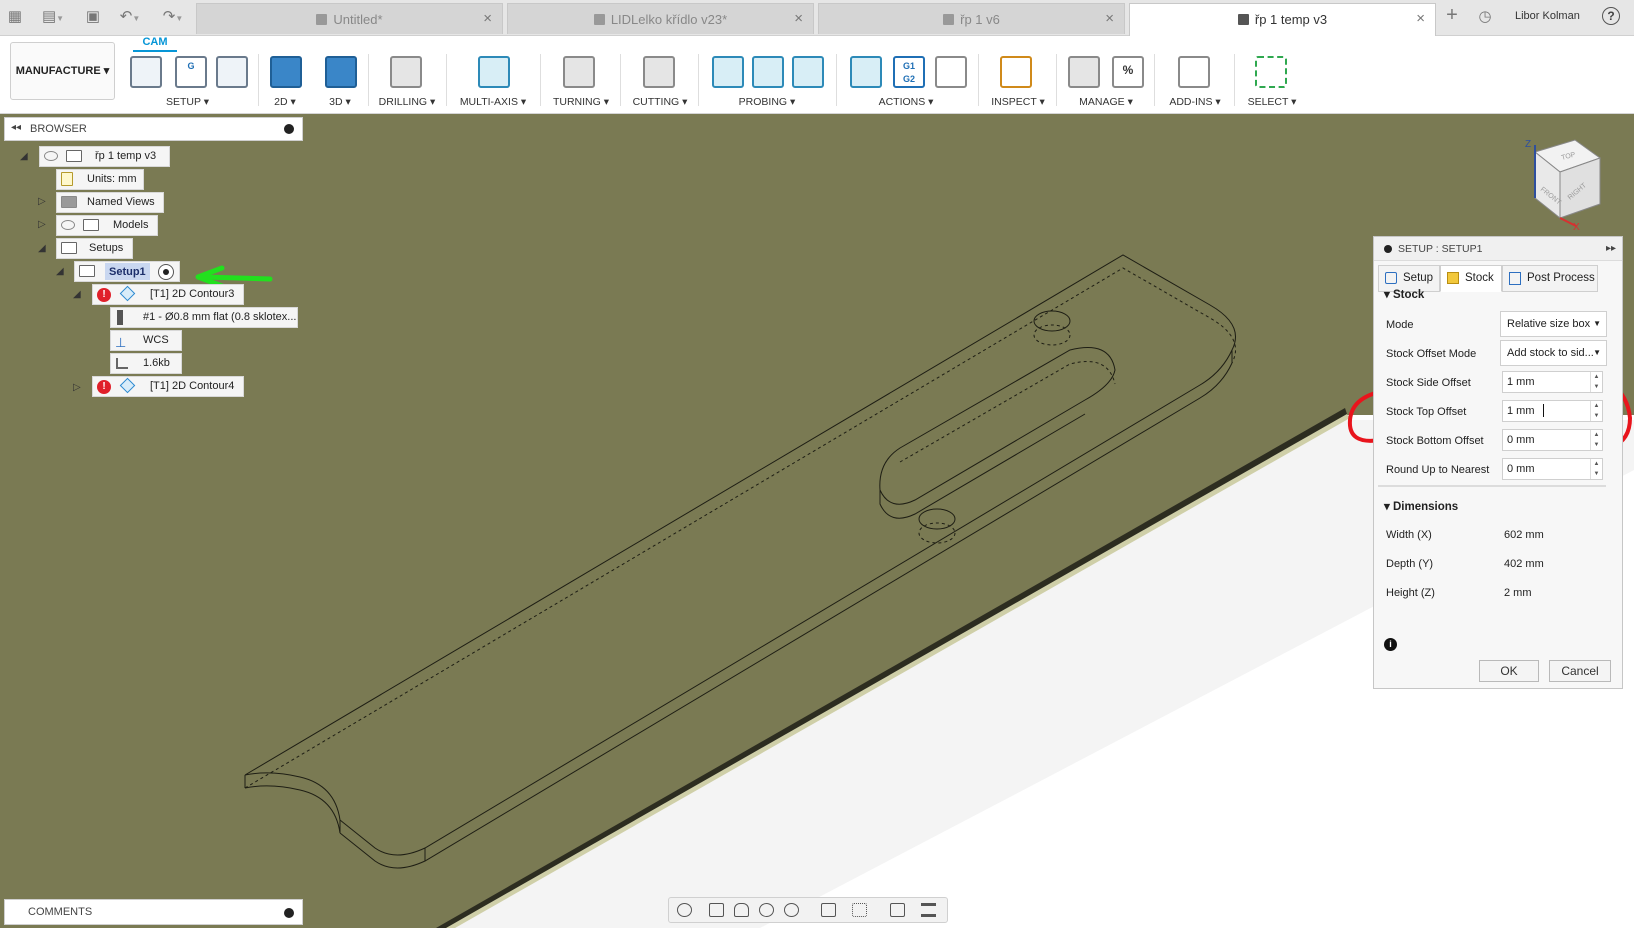 Image resolution: width=1634 pixels, height=928 pixels. I want to click on tab-untitled: Untitled* ×, so click(349, 18).